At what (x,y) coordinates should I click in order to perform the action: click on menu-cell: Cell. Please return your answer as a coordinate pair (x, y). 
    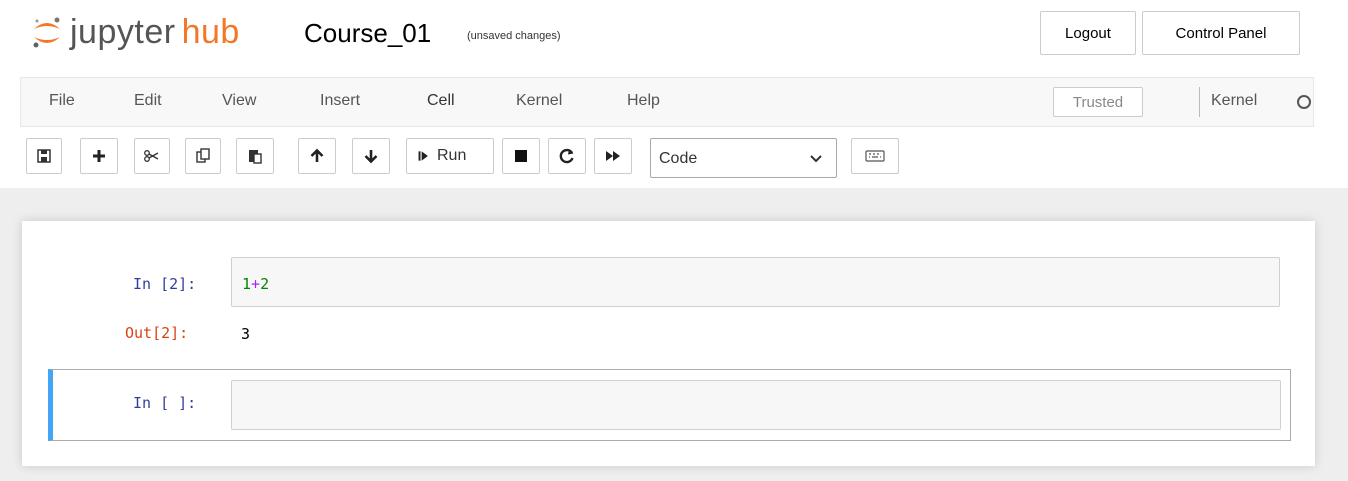
    Looking at the image, I should click on (441, 101).